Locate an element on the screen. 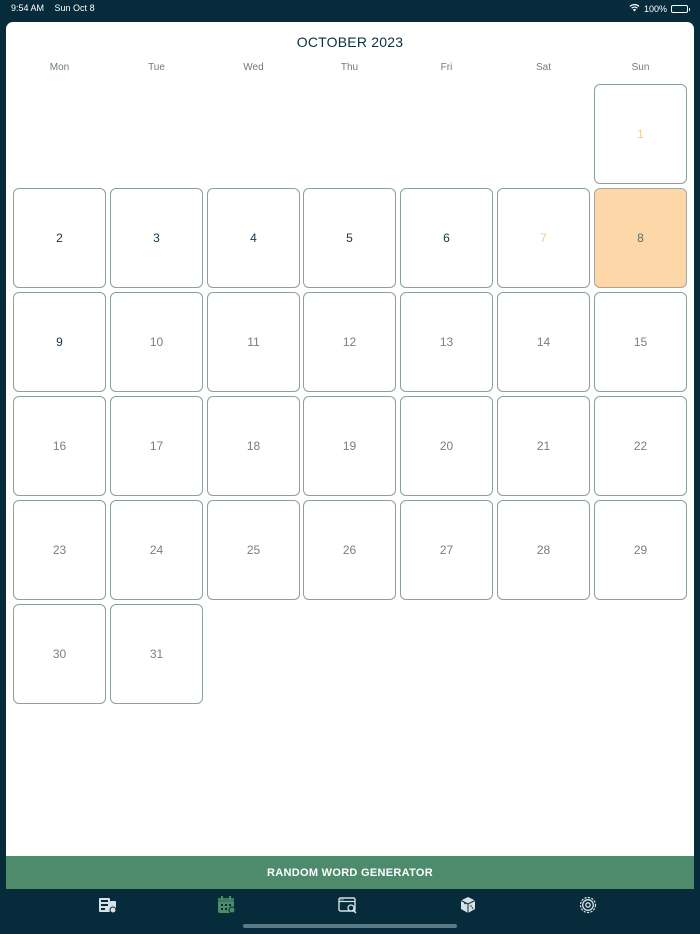 The image size is (700, 934). tab-cube is located at coordinates (468, 907).